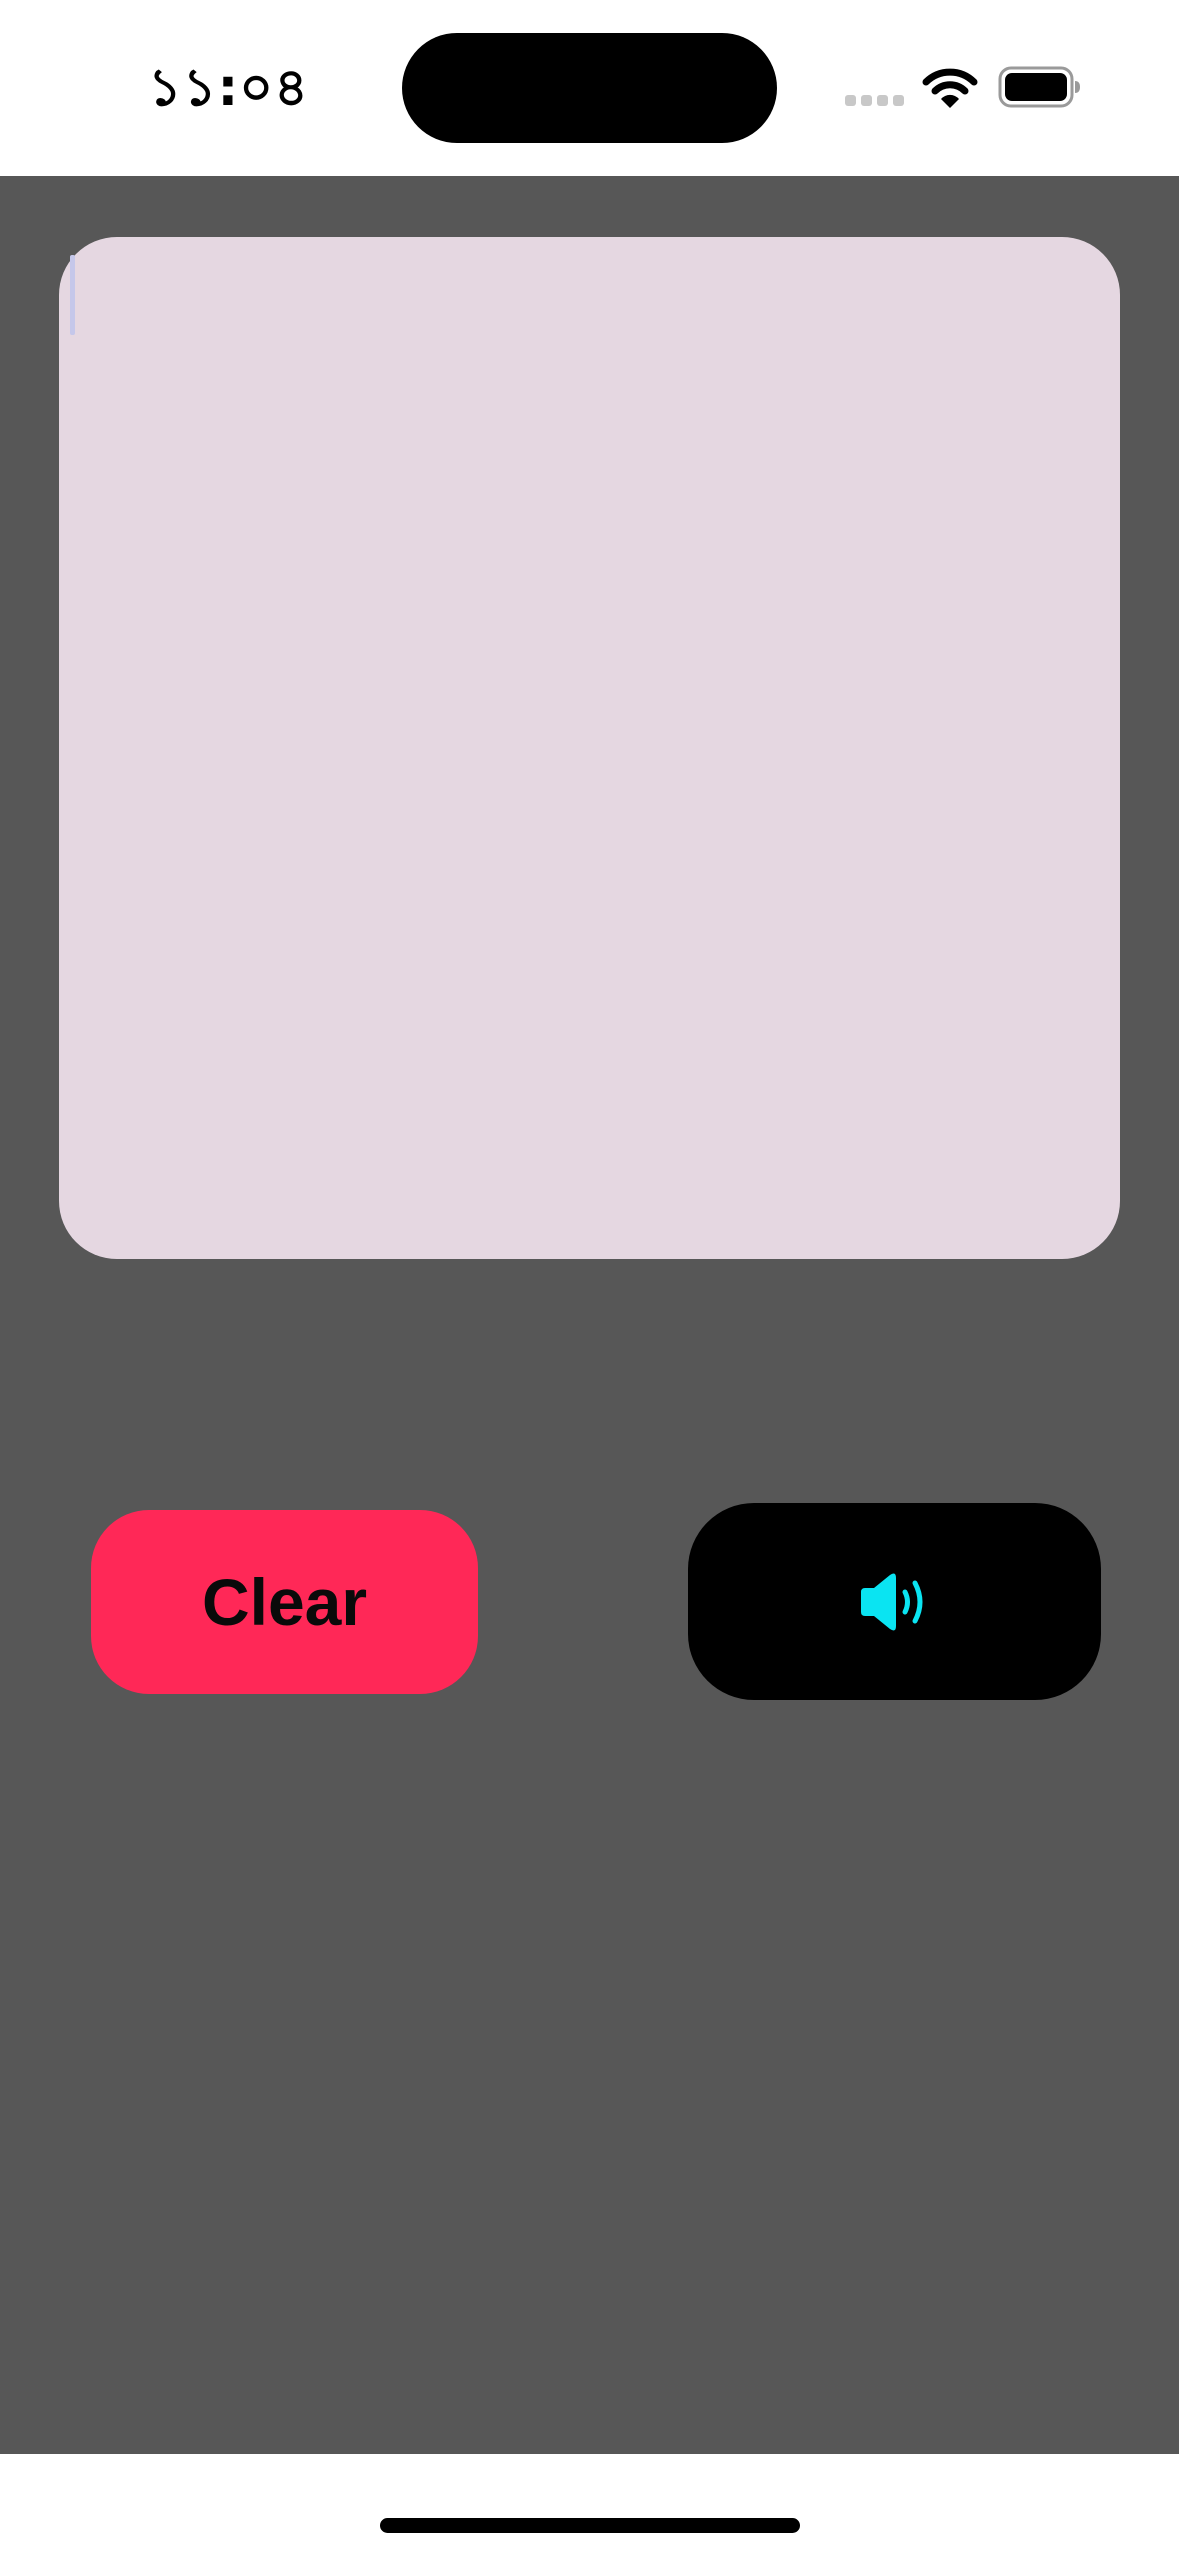  I want to click on status-time: ১১:০৪, so click(228, 88).